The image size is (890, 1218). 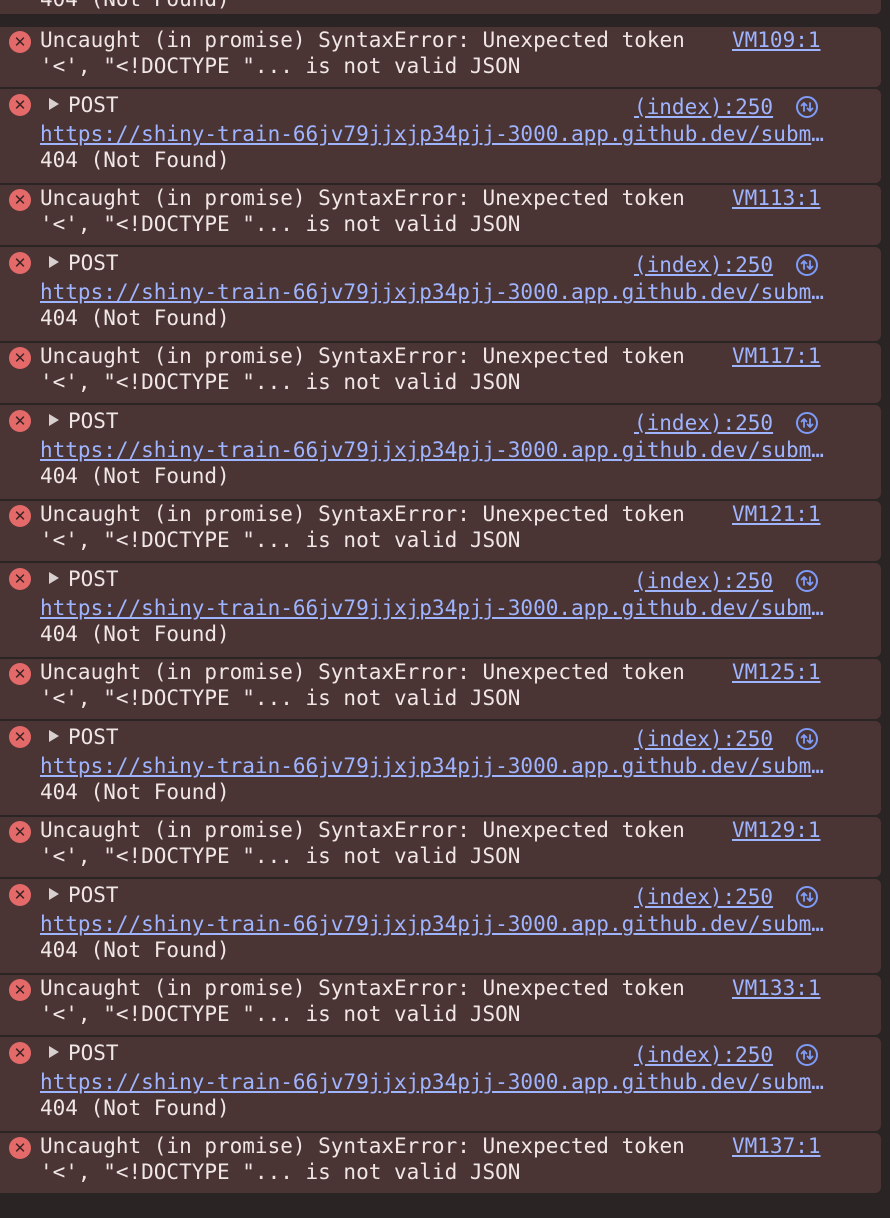 I want to click on error-source-link: VM117:1, so click(x=776, y=356).